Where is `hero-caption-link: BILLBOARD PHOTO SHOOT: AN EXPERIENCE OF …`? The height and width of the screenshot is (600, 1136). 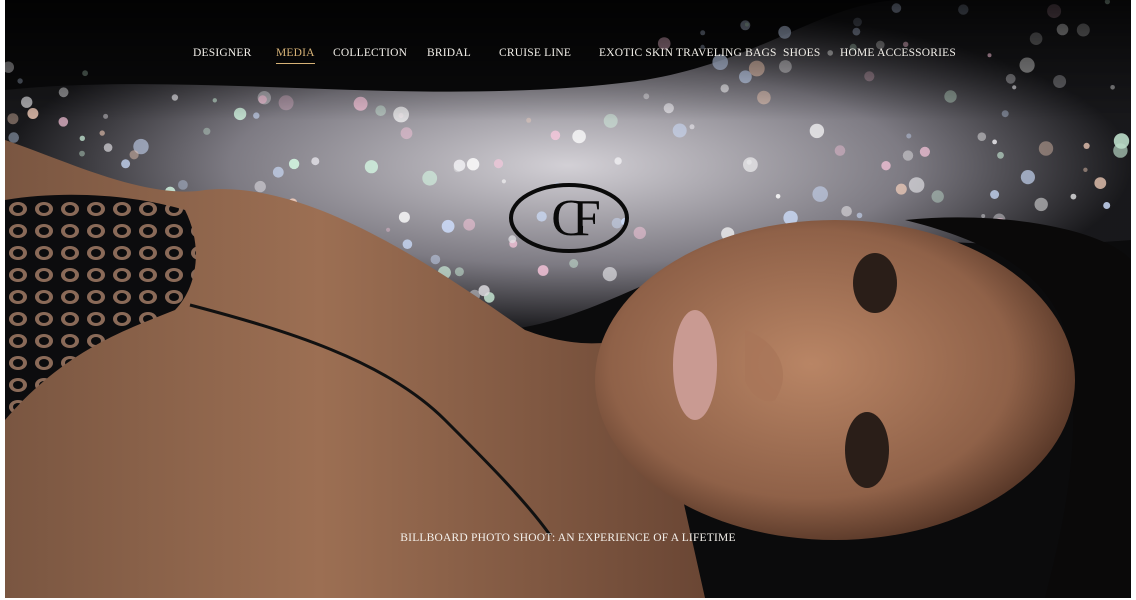 hero-caption-link: BILLBOARD PHOTO SHOOT: AN EXPERIENCE OF … is located at coordinates (568, 538).